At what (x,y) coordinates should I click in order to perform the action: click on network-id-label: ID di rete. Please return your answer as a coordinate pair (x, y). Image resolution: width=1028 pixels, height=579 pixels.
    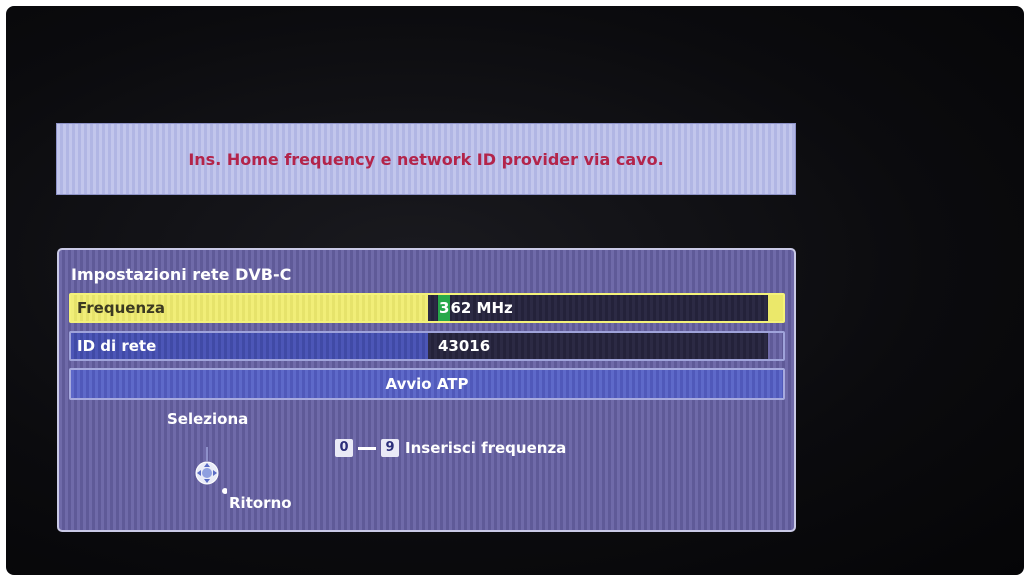
    Looking at the image, I should click on (249, 346).